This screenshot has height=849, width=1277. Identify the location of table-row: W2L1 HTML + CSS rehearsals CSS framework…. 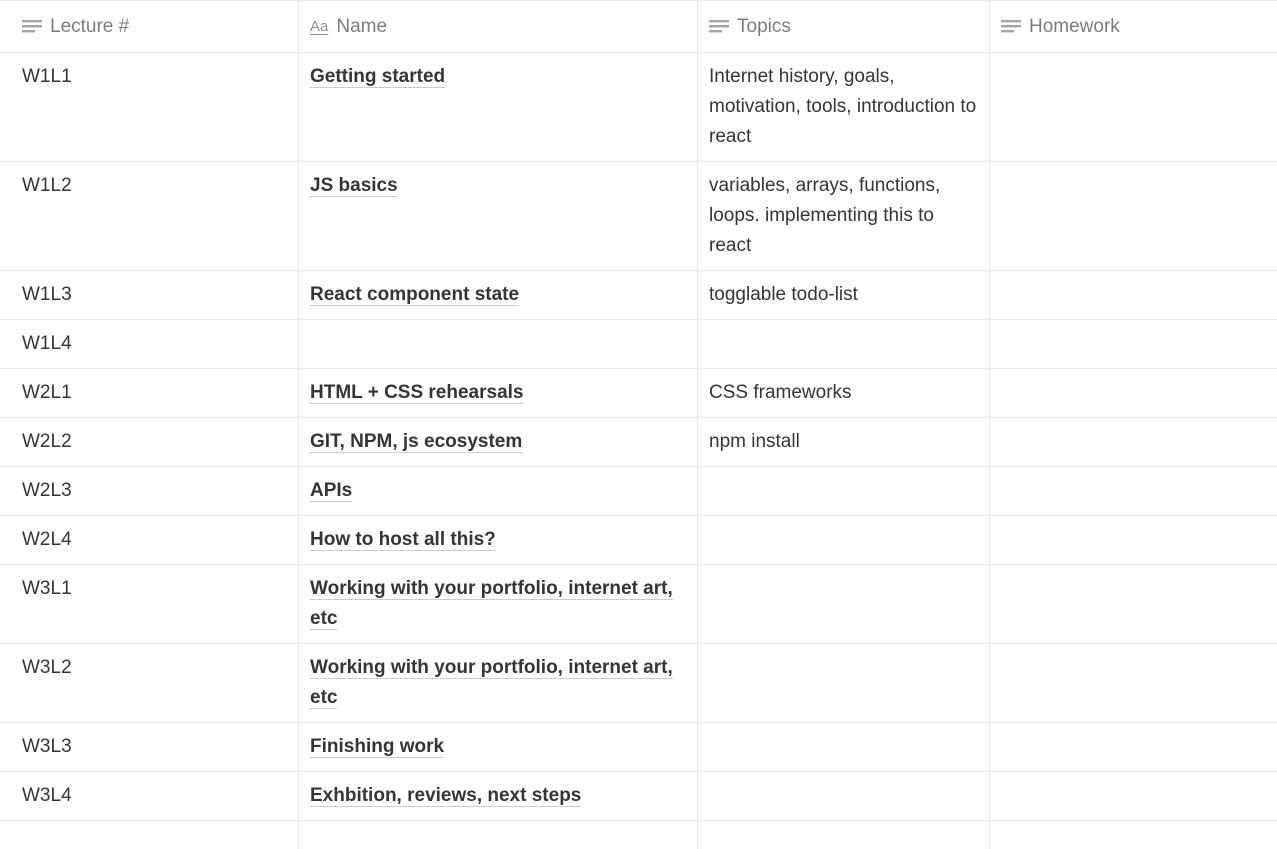
(638, 393).